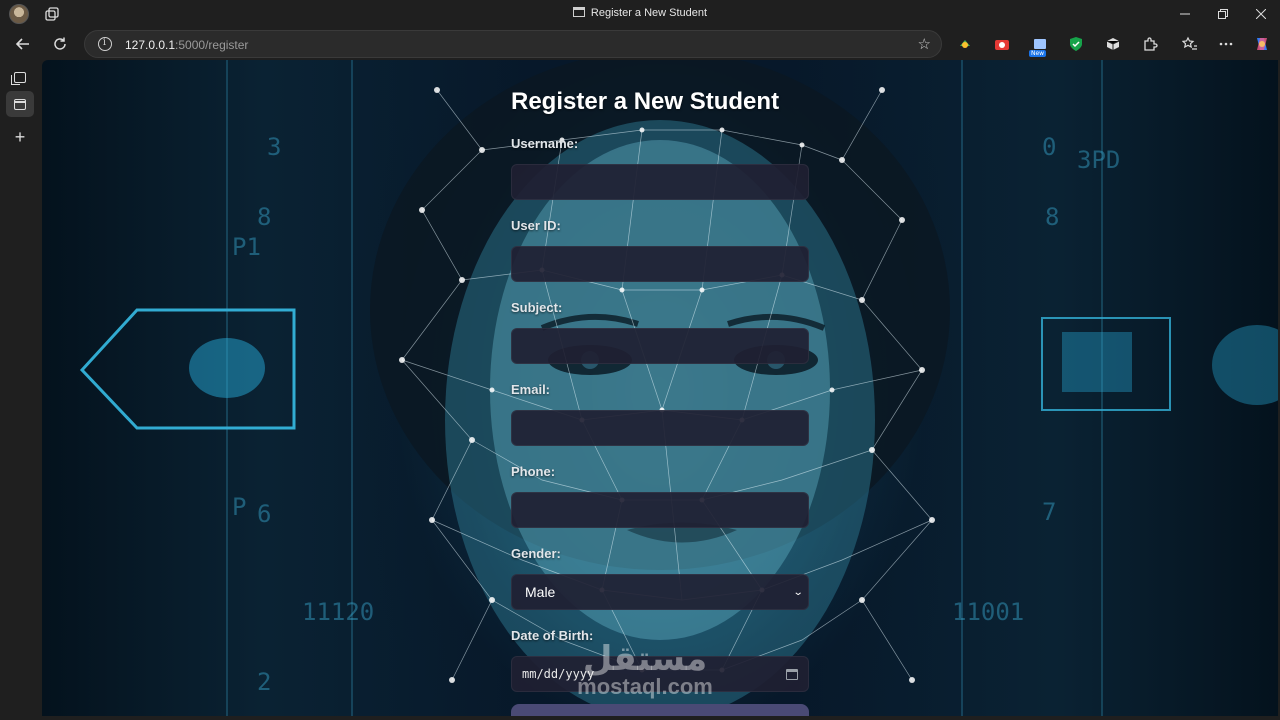 Image resolution: width=1280 pixels, height=720 pixels. I want to click on calendar-icon, so click(792, 674).